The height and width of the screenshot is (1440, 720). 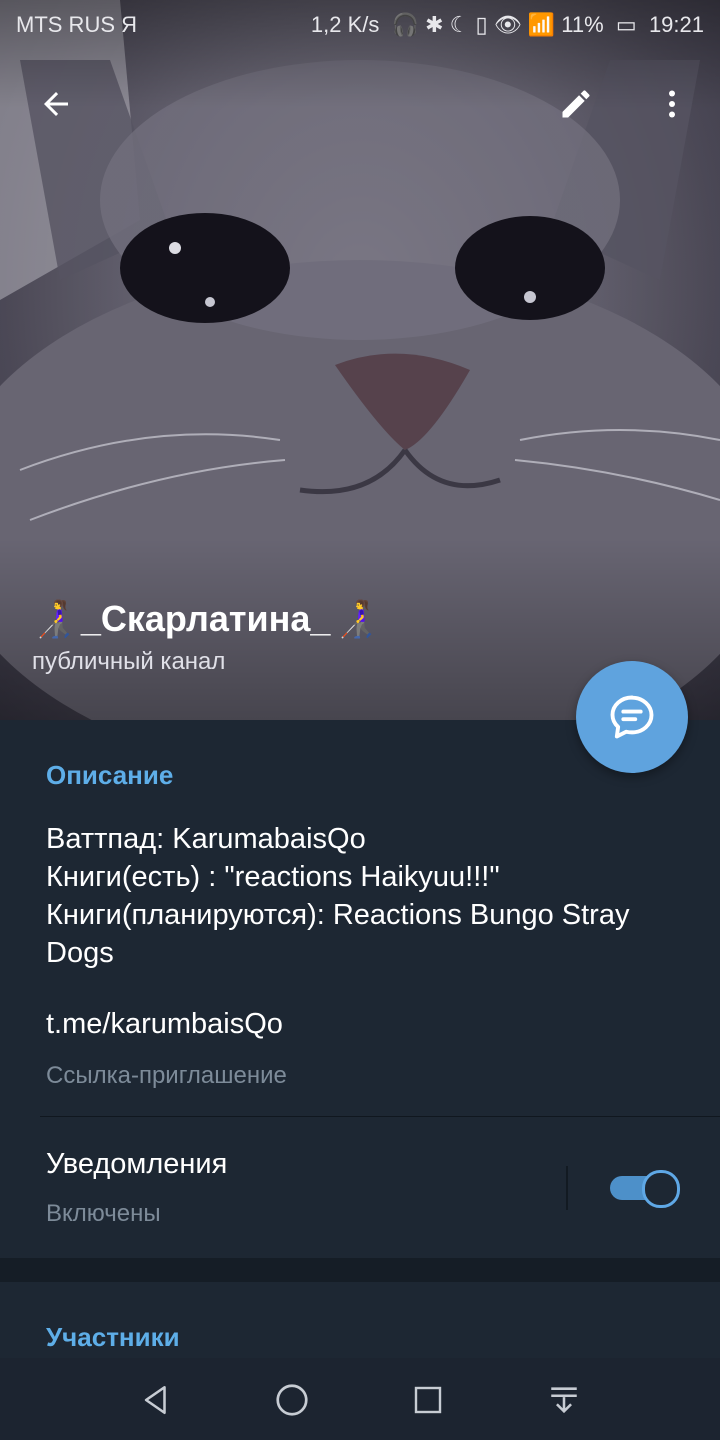 What do you see at coordinates (103, 1213) in the screenshot?
I see `notifications-status: Включены` at bounding box center [103, 1213].